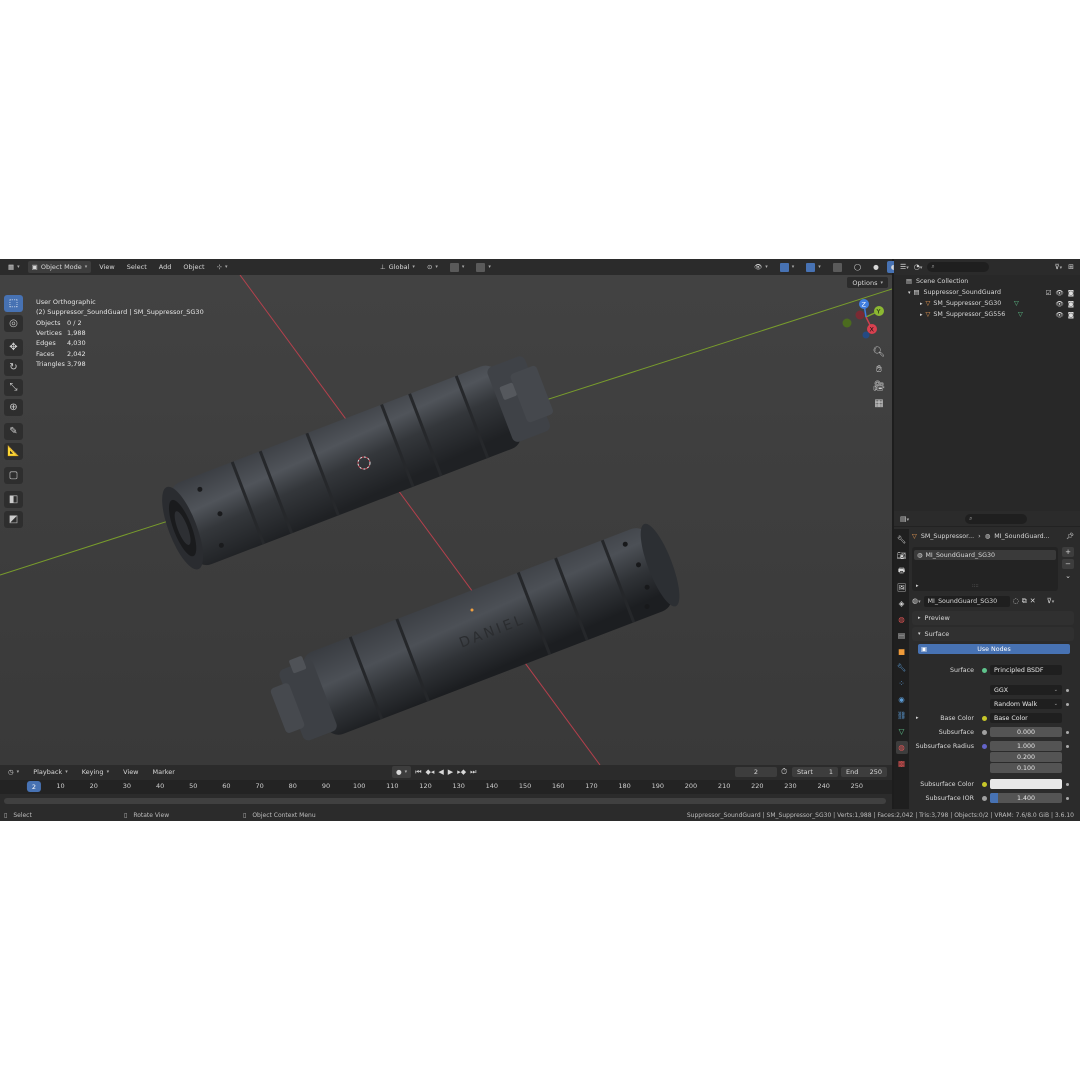 This screenshot has width=1080, height=1080. Describe the element at coordinates (1026, 757) in the screenshot. I see `subsurface-radius-y-field: 0.200` at that location.